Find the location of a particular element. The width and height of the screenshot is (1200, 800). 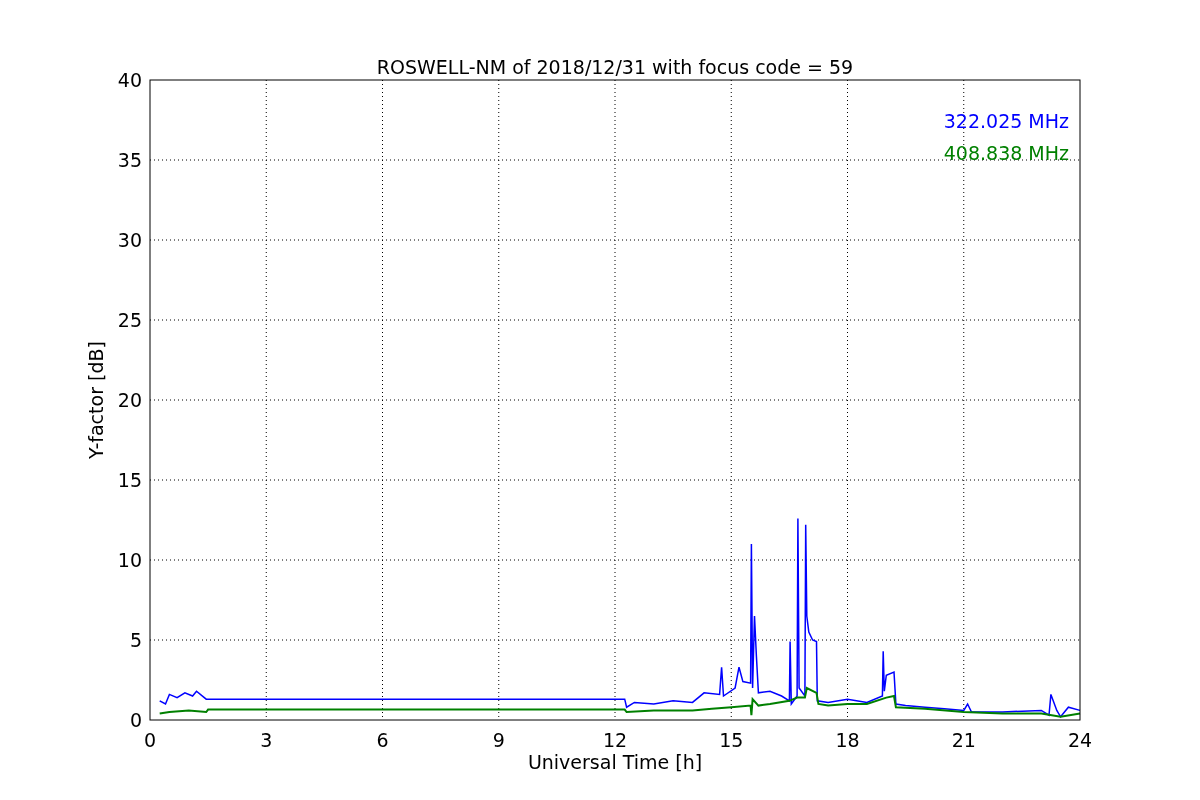

chart-title: ROSWELL-NM of 2018/12/31 with focus code = 59 is located at coordinates (615, 67).